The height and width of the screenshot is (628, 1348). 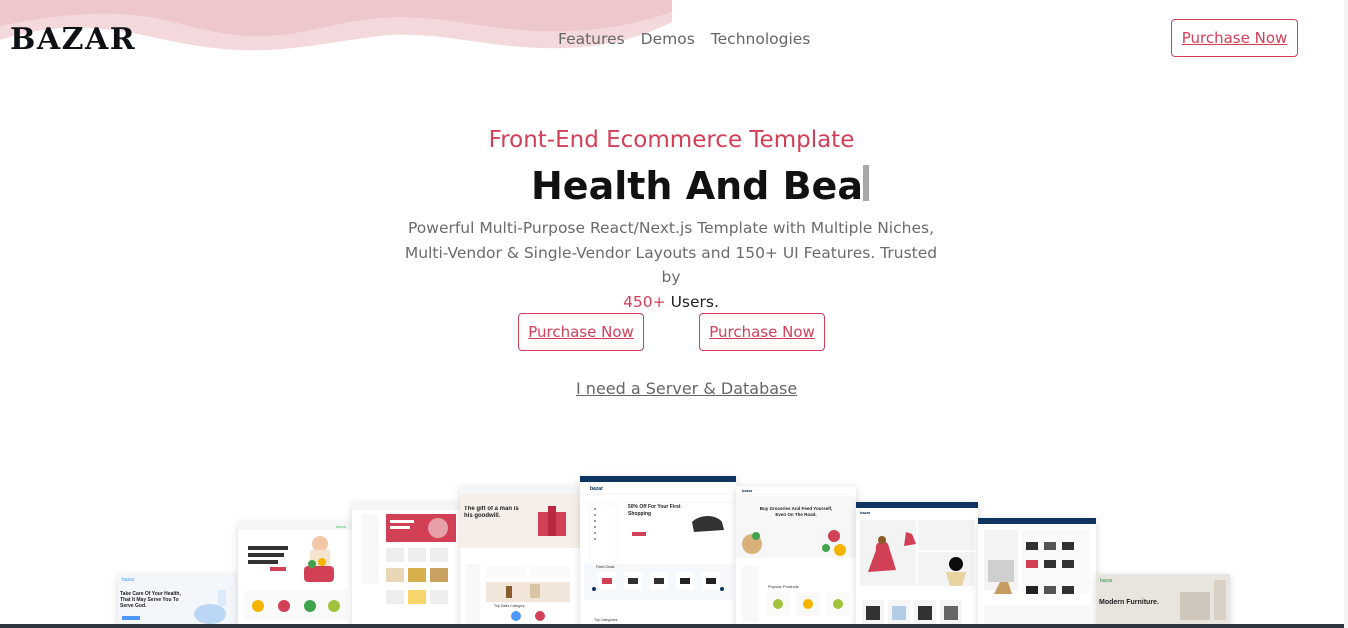 What do you see at coordinates (694, 301) in the screenshot?
I see `users-label: Users.` at bounding box center [694, 301].